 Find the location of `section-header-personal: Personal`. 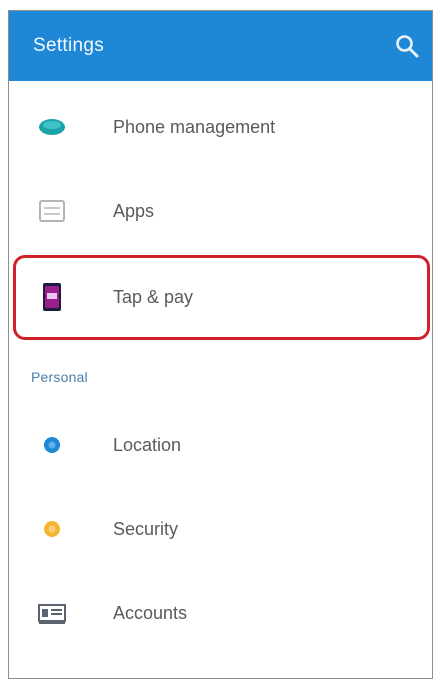

section-header-personal: Personal is located at coordinates (59, 377).